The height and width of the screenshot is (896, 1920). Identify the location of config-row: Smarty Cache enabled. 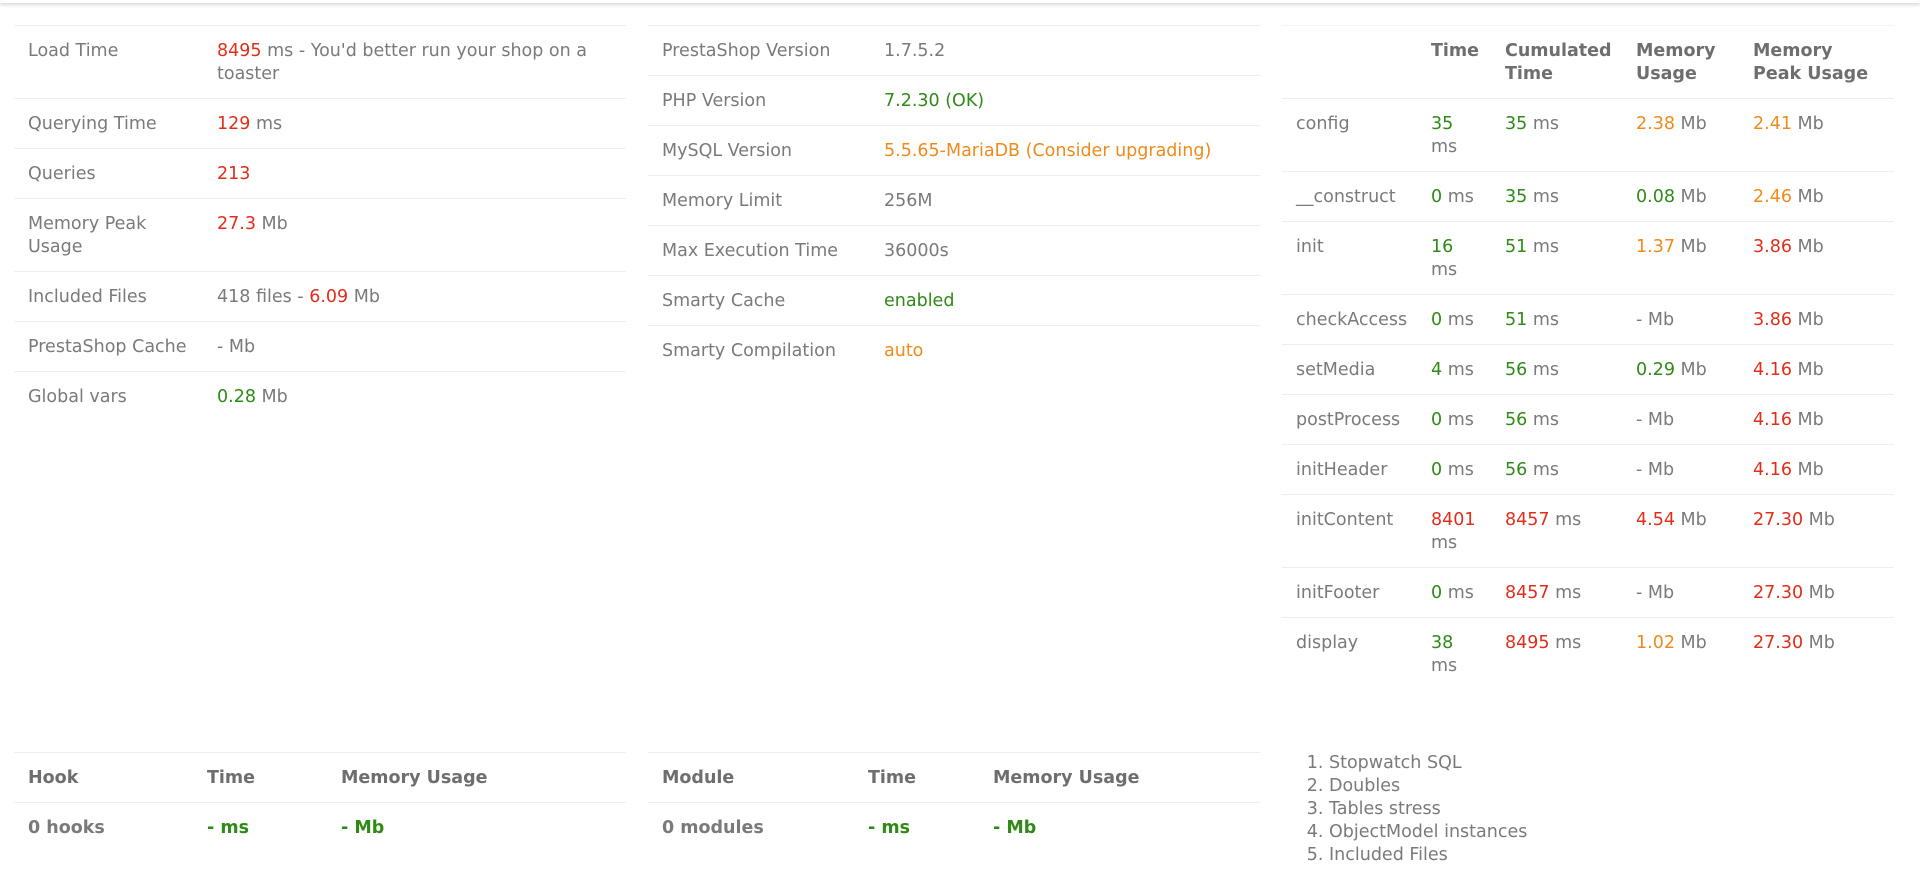
(954, 300).